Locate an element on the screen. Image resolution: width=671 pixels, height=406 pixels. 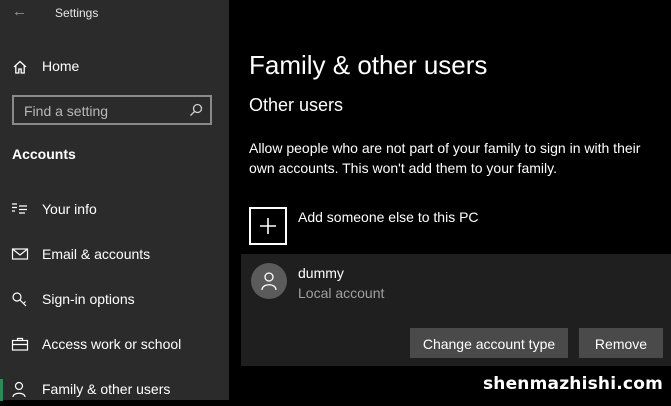
mail-icon is located at coordinates (20, 254).